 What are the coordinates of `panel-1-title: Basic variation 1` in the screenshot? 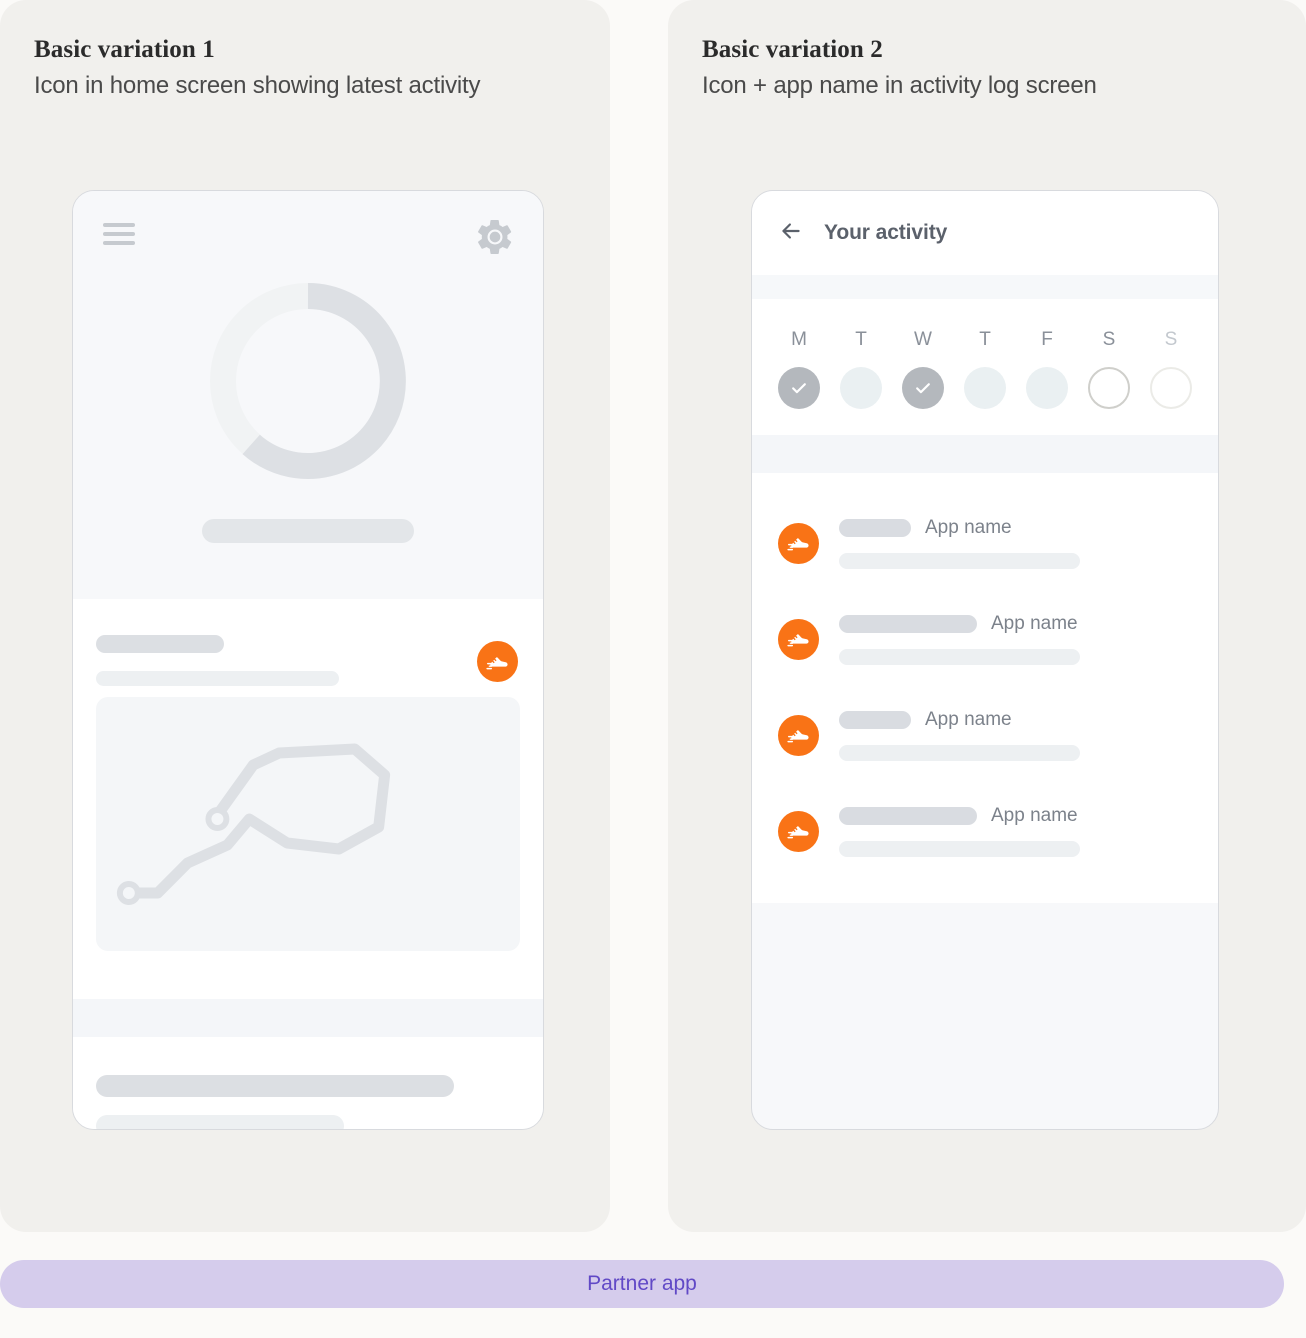 It's located at (124, 49).